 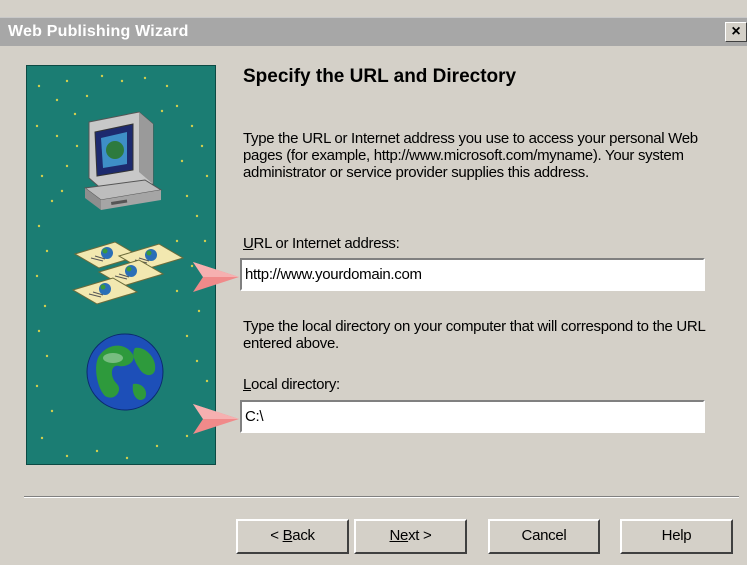 What do you see at coordinates (123, 160) in the screenshot?
I see `computer-icon` at bounding box center [123, 160].